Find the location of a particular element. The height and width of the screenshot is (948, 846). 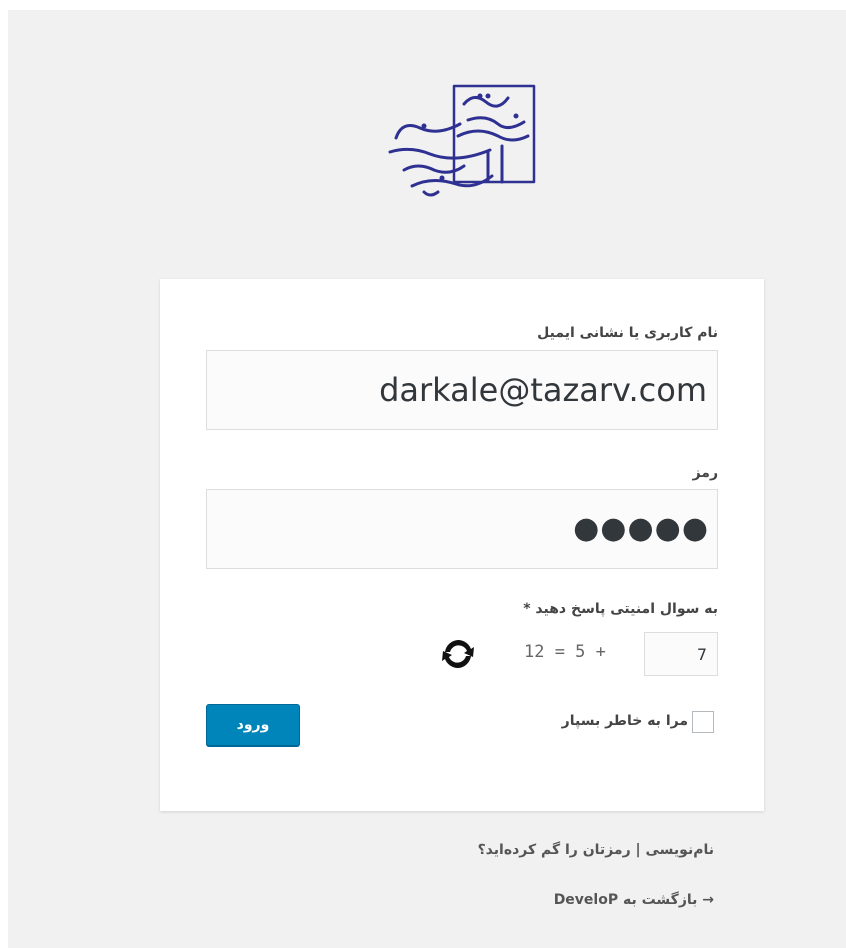

captcha-label: به سوال امنیتی پاسخ دهید * is located at coordinates (620, 609).